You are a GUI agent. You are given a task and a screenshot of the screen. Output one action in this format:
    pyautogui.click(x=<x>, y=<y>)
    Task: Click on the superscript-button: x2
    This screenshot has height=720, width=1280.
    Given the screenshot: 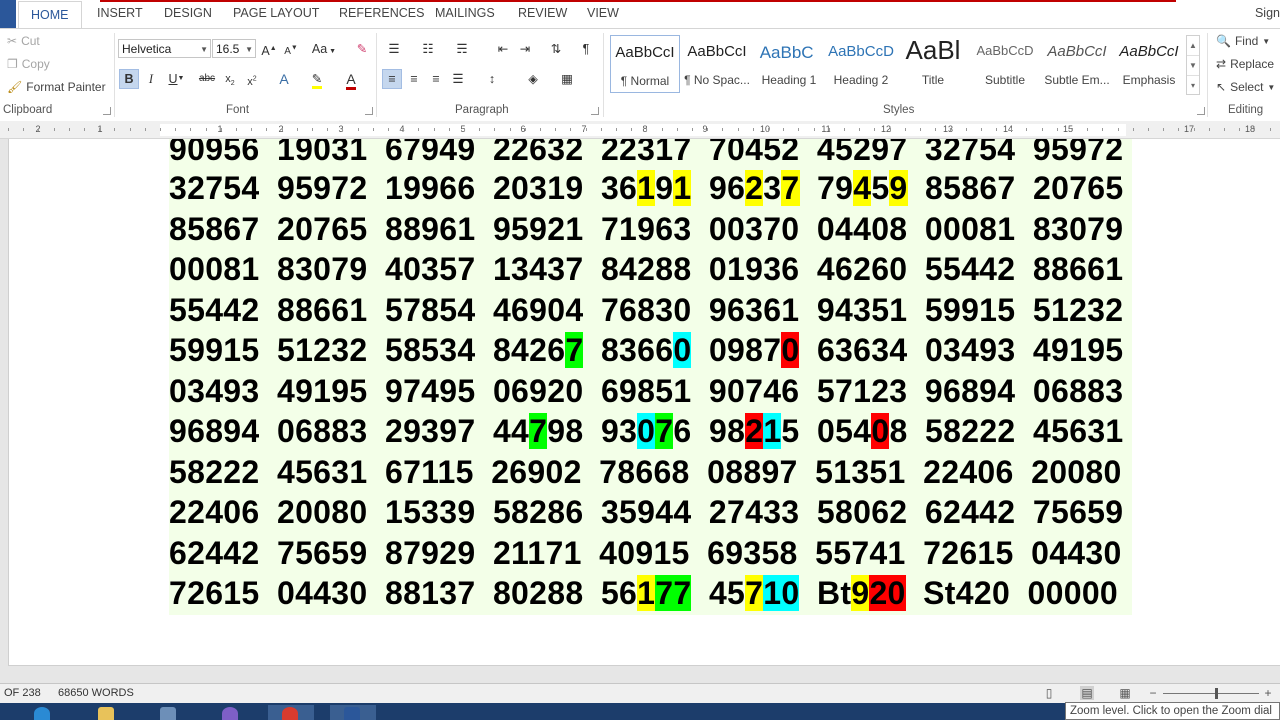 What is the action you would take?
    pyautogui.click(x=252, y=79)
    